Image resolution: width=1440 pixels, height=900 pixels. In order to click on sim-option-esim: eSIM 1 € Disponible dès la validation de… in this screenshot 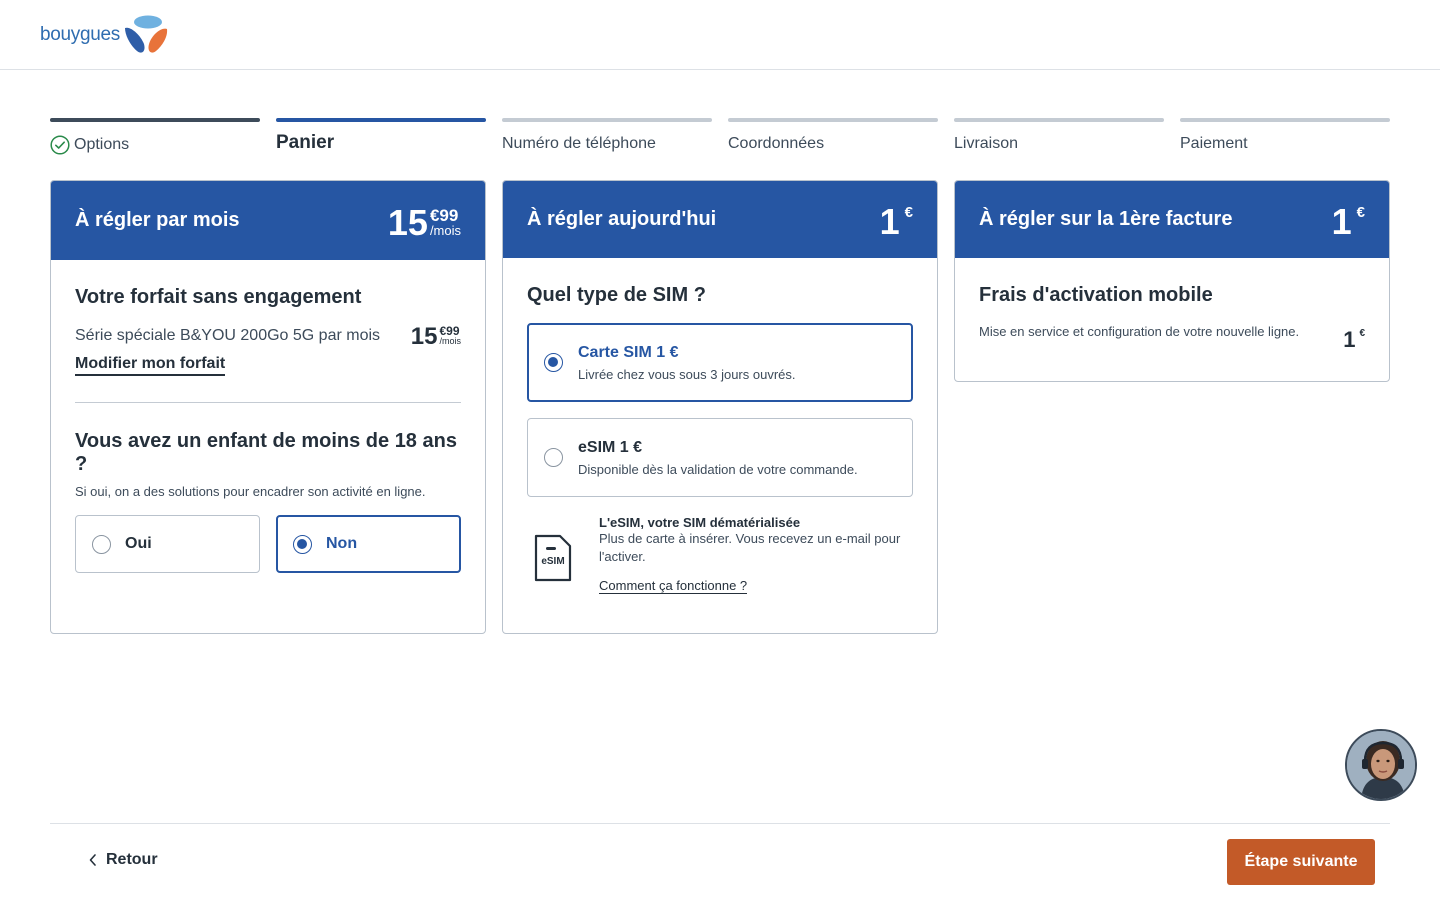, I will do `click(720, 457)`.